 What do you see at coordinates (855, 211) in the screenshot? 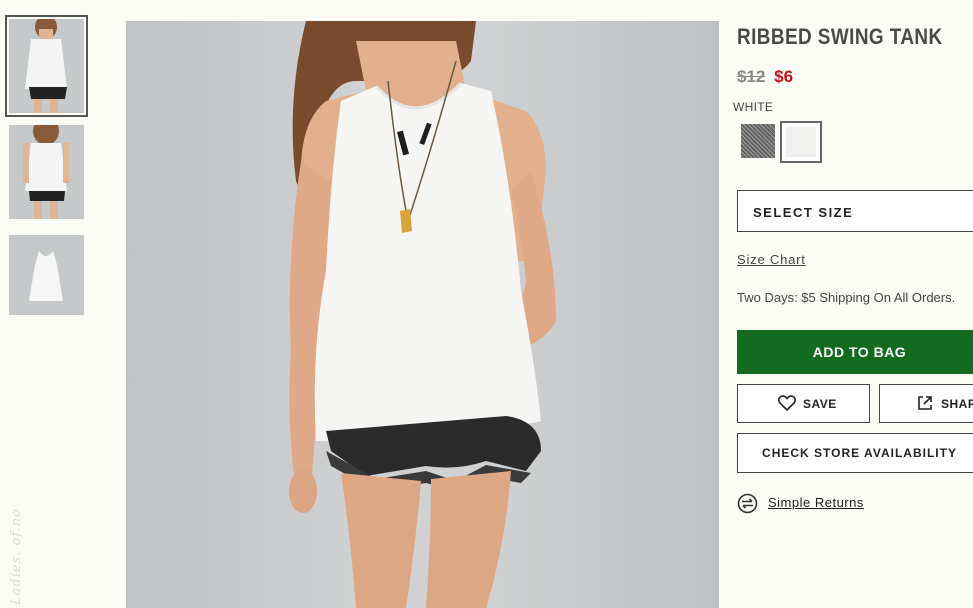
I see `size-select-dropdown: SELECT SIZE` at bounding box center [855, 211].